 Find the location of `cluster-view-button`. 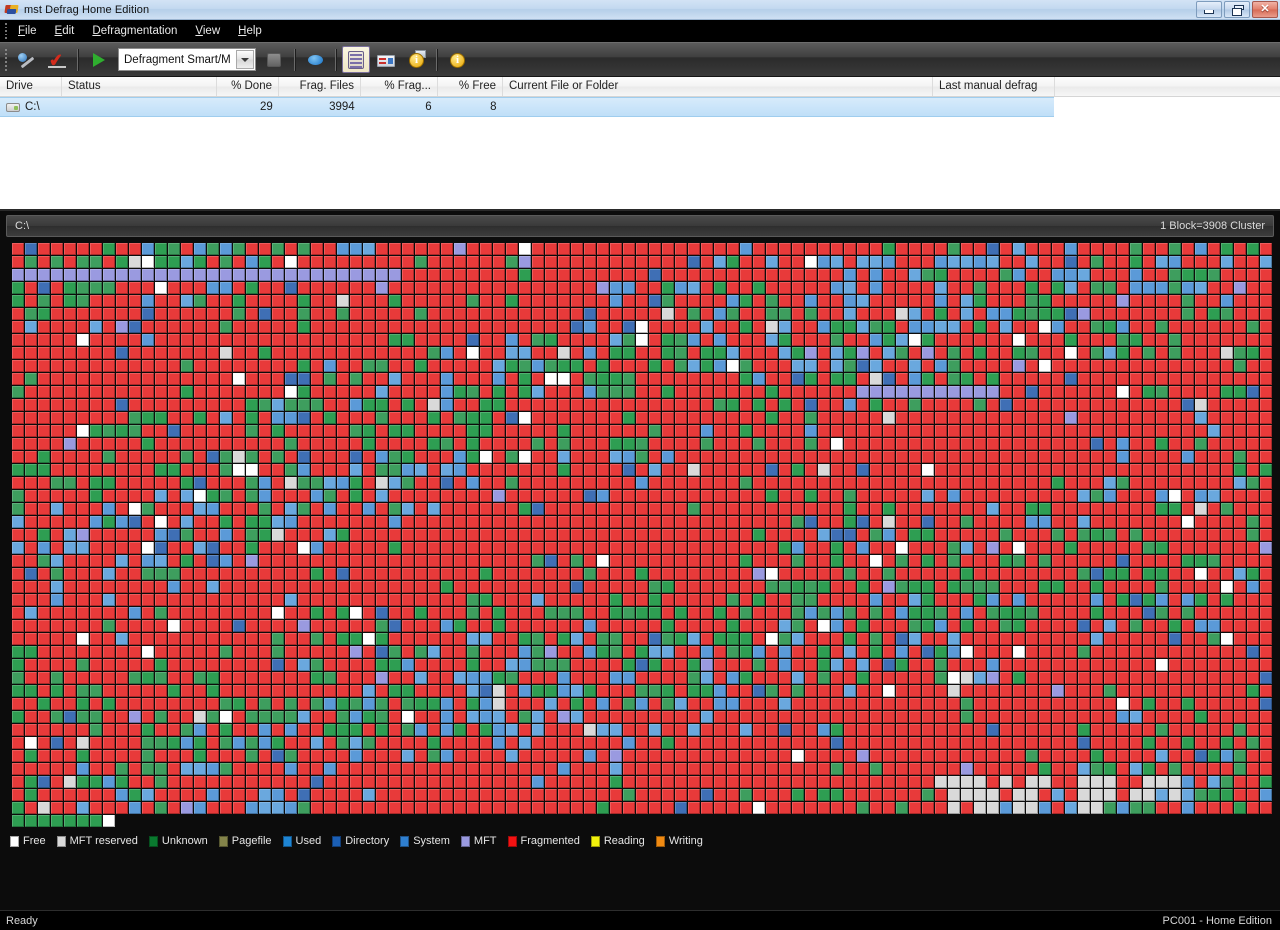

cluster-view-button is located at coordinates (356, 59).